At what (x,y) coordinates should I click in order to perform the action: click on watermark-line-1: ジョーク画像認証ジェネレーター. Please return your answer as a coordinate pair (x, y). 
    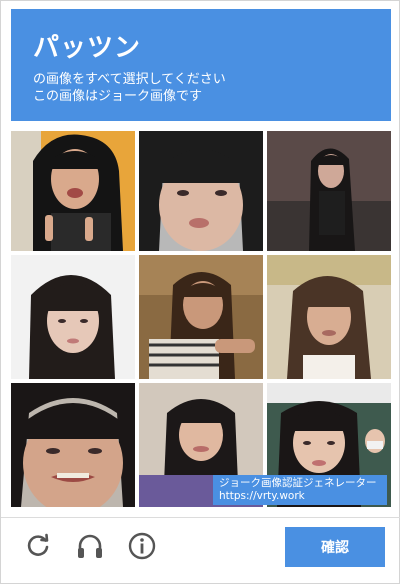
    Looking at the image, I should click on (298, 483).